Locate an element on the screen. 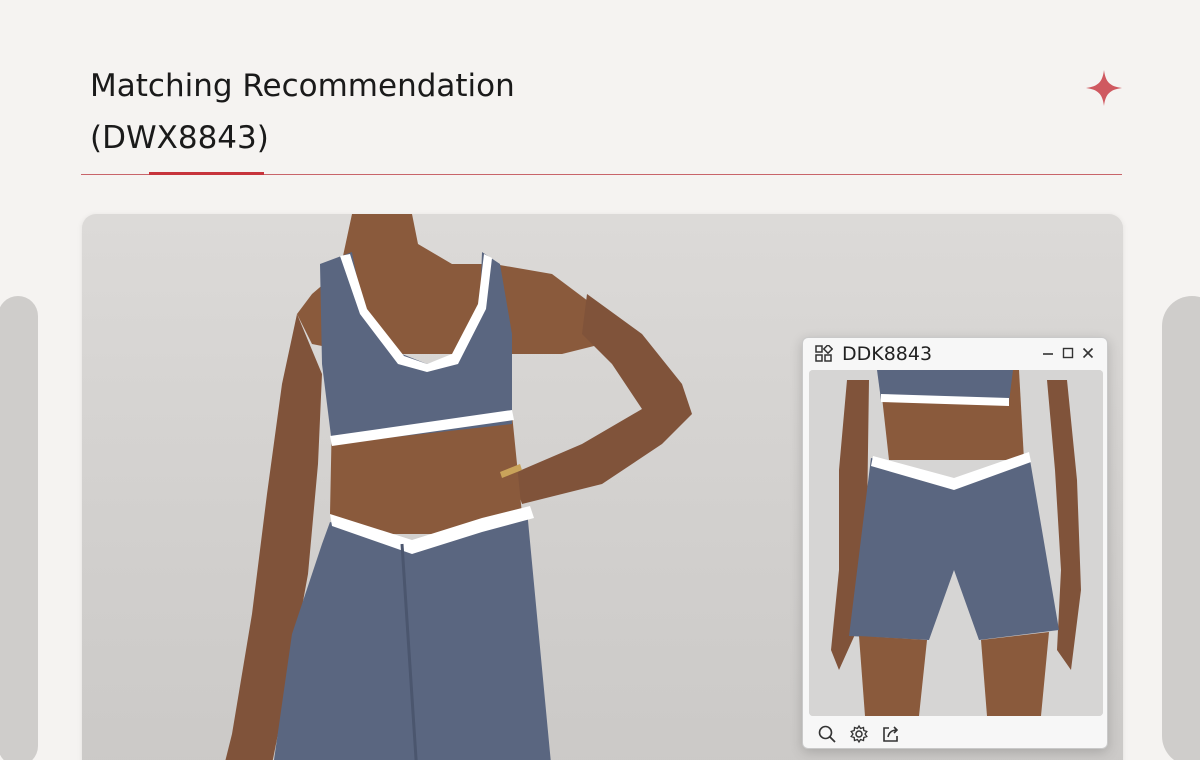  window-titlebar: DDK8843 is located at coordinates (955, 354).